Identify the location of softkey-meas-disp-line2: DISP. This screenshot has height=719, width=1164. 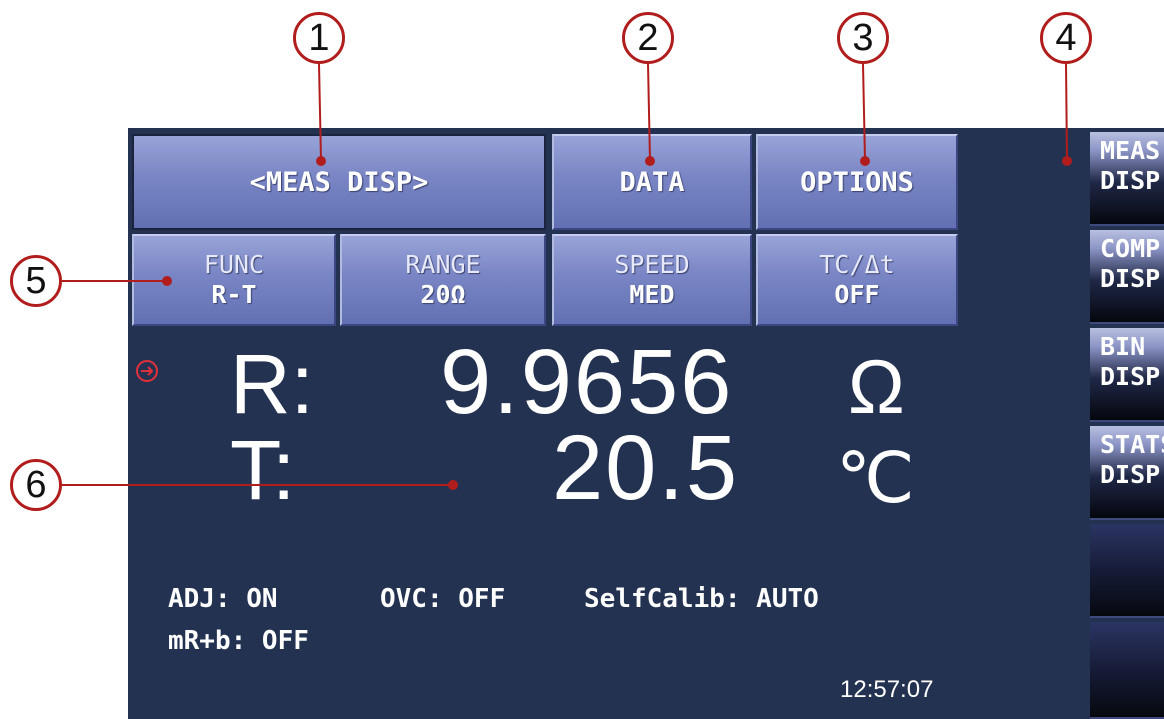
(1130, 180).